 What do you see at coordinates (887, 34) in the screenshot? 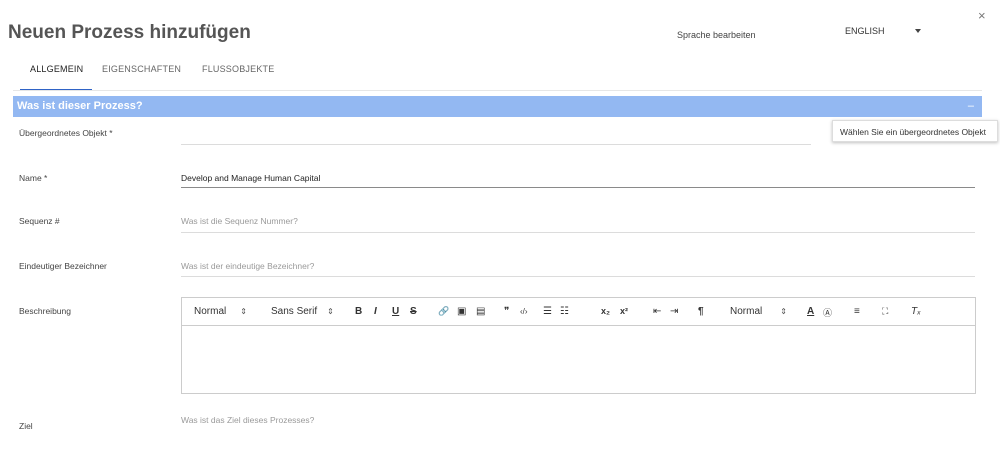
I see `language-select: ENGLISH` at bounding box center [887, 34].